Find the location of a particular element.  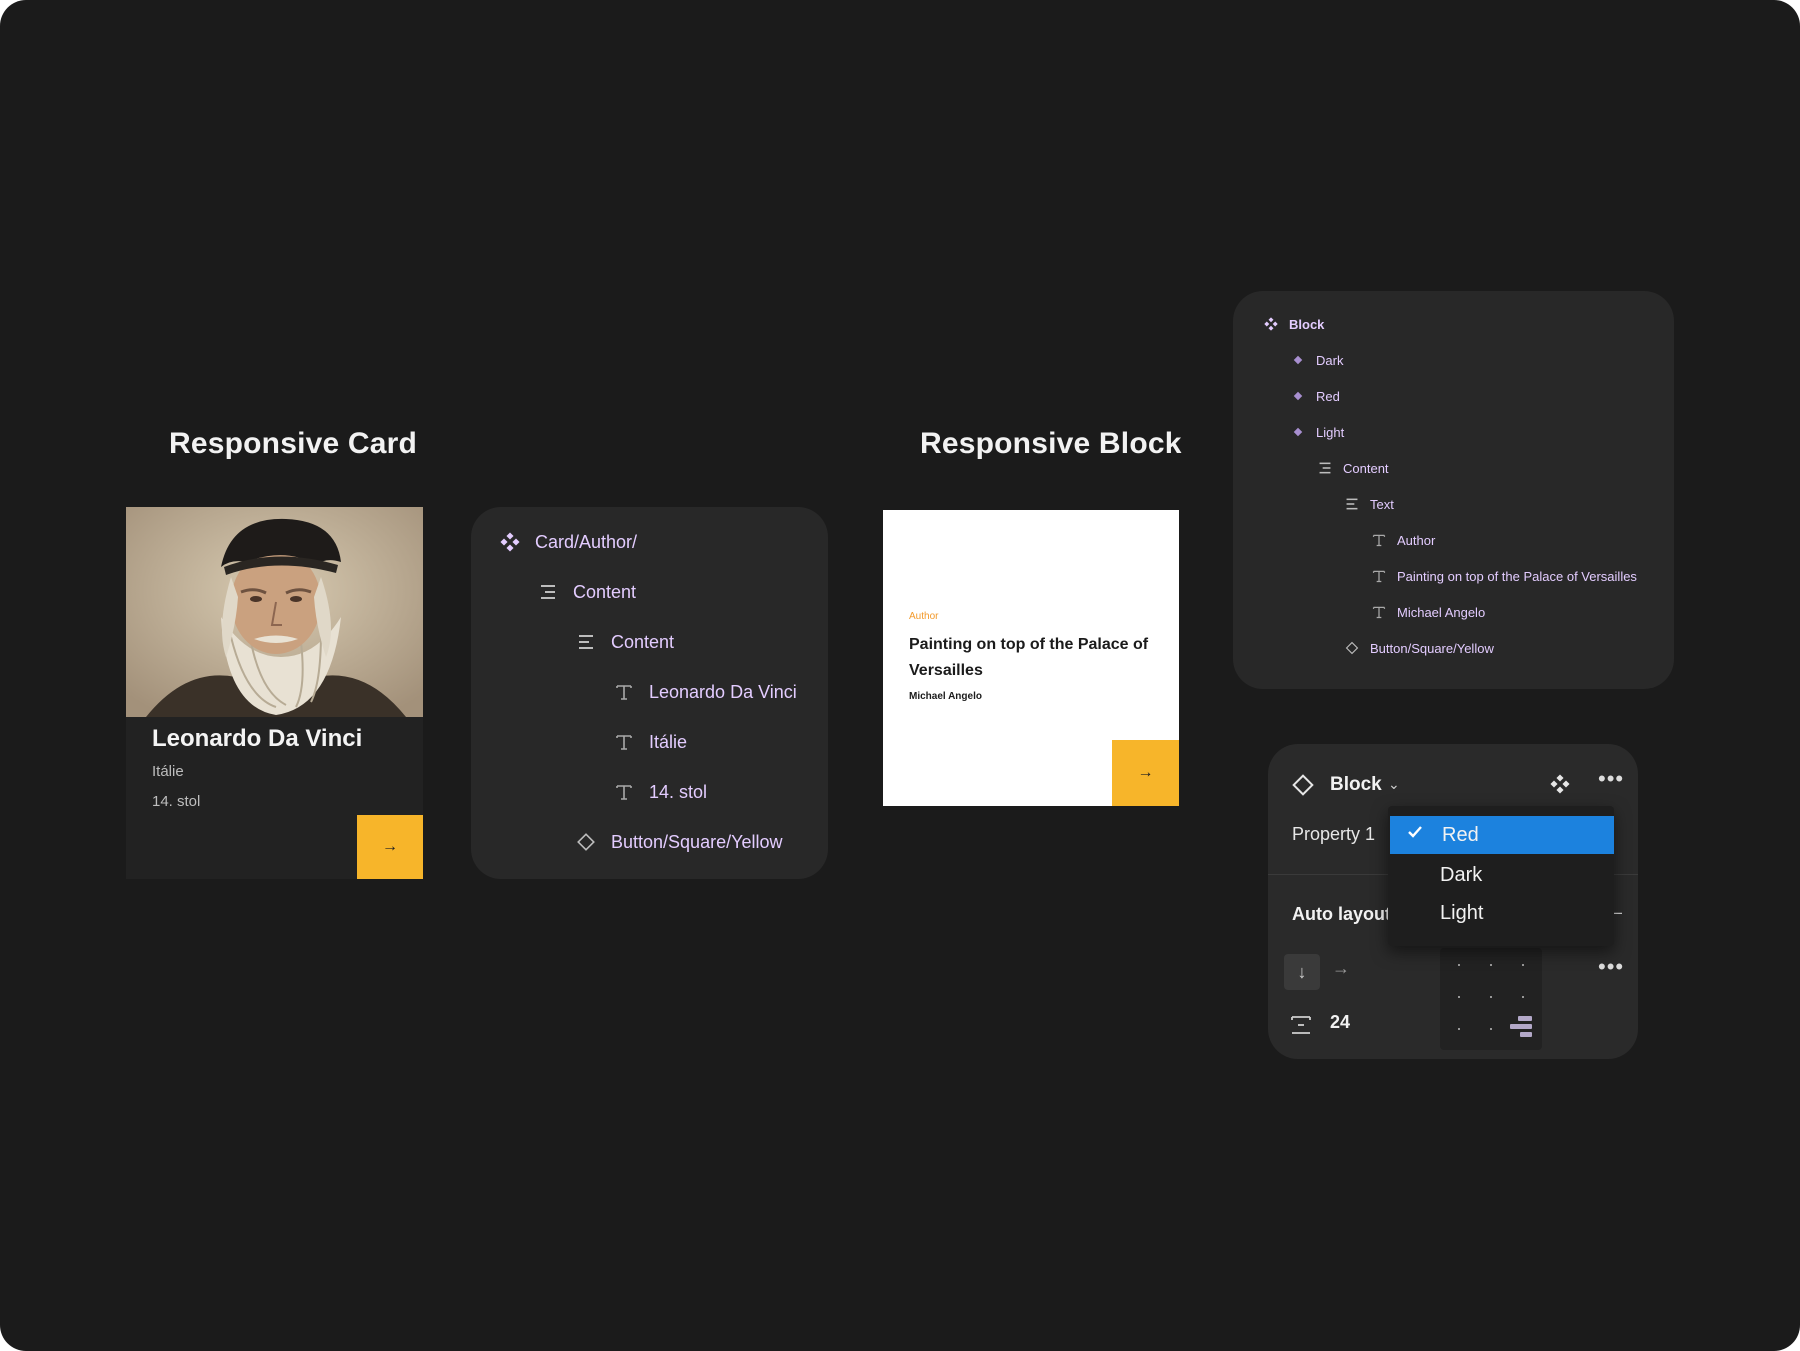

layer-content-outer: Content is located at coordinates (586, 592).